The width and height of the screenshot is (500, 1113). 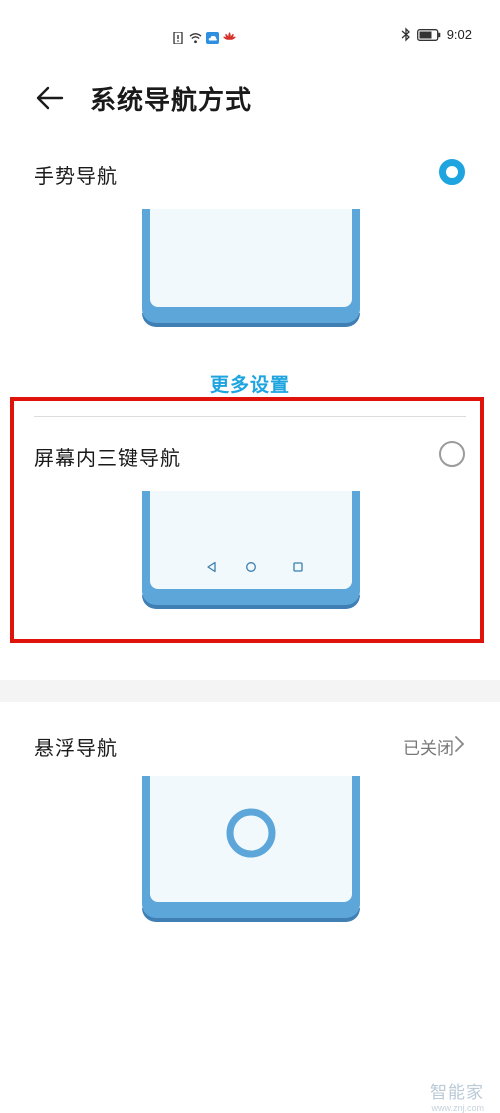 What do you see at coordinates (428, 746) in the screenshot?
I see `floating-status-text: 已关闭` at bounding box center [428, 746].